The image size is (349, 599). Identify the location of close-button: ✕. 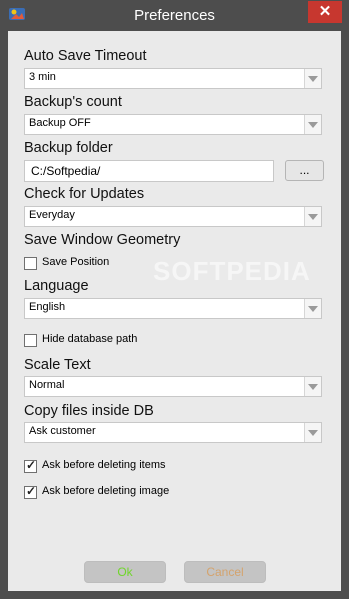
(325, 12).